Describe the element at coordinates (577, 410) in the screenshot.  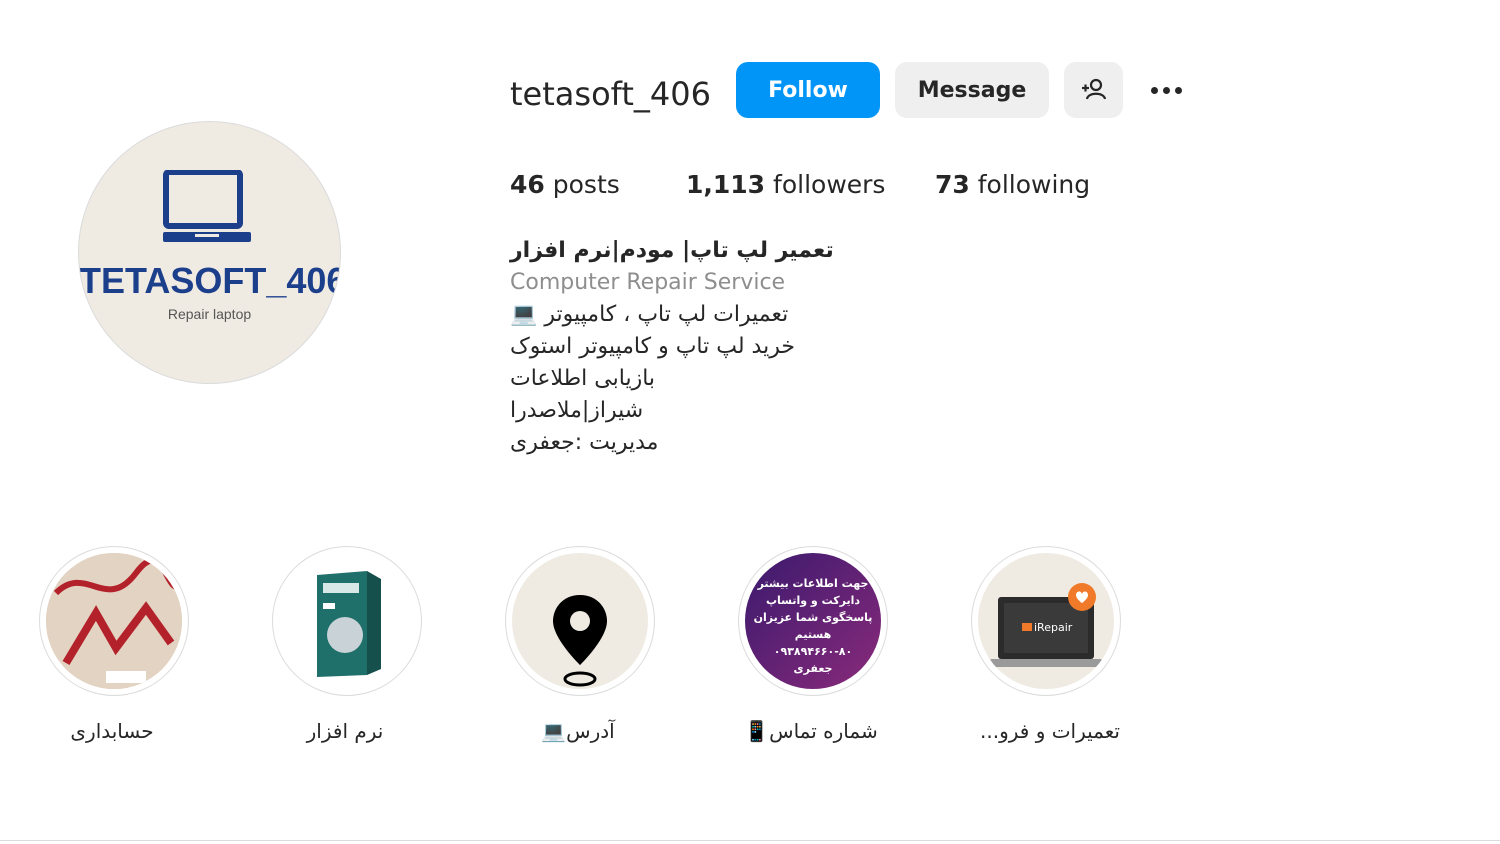
I see `bio-line: شیراز|ملاصدرا` at that location.